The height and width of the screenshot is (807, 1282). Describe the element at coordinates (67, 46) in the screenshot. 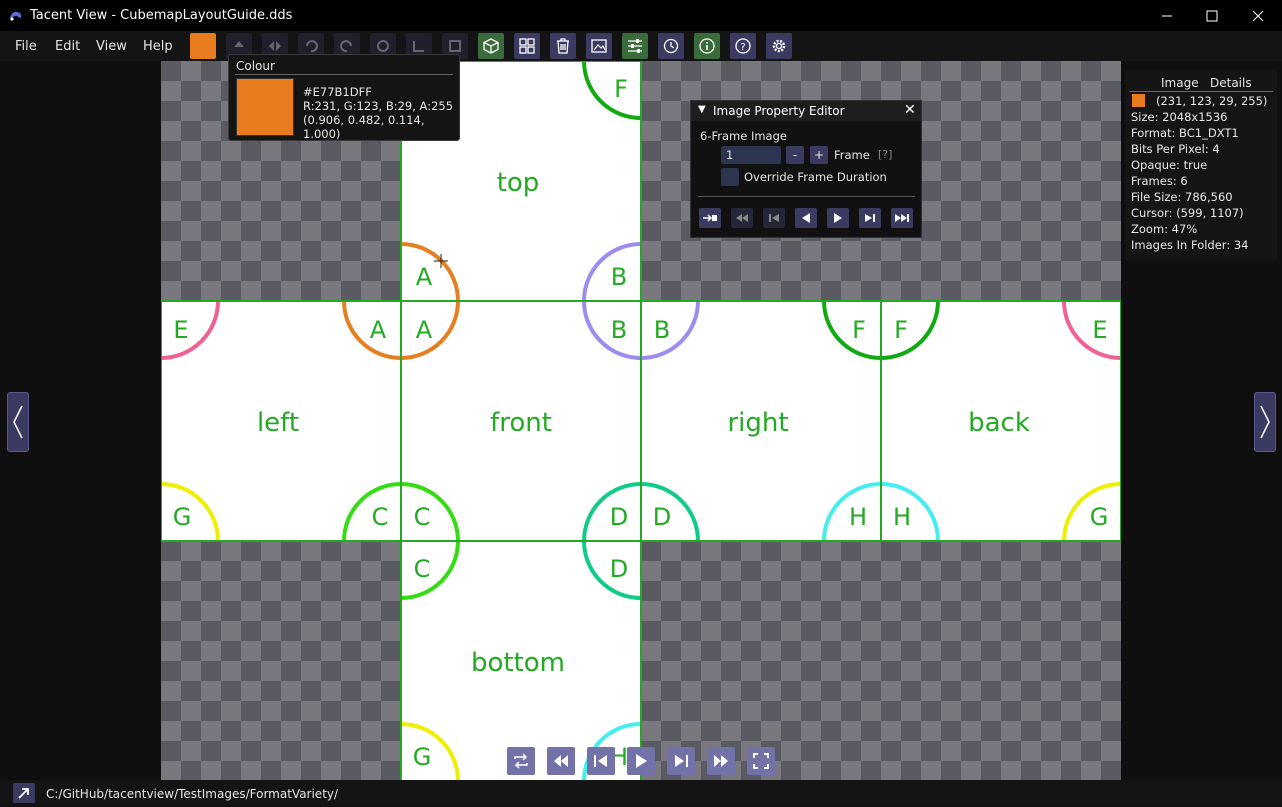

I see `menu-edit: Edit` at that location.